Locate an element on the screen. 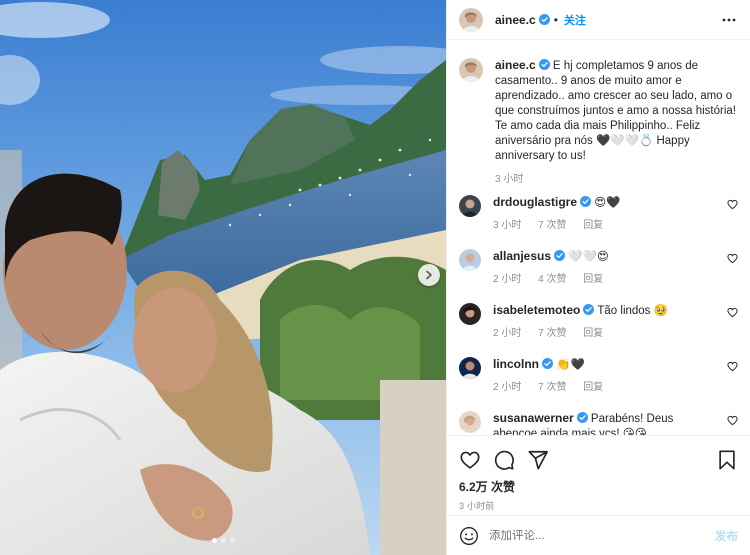 This screenshot has height=555, width=750. commenter-username: lincolnn is located at coordinates (516, 364).